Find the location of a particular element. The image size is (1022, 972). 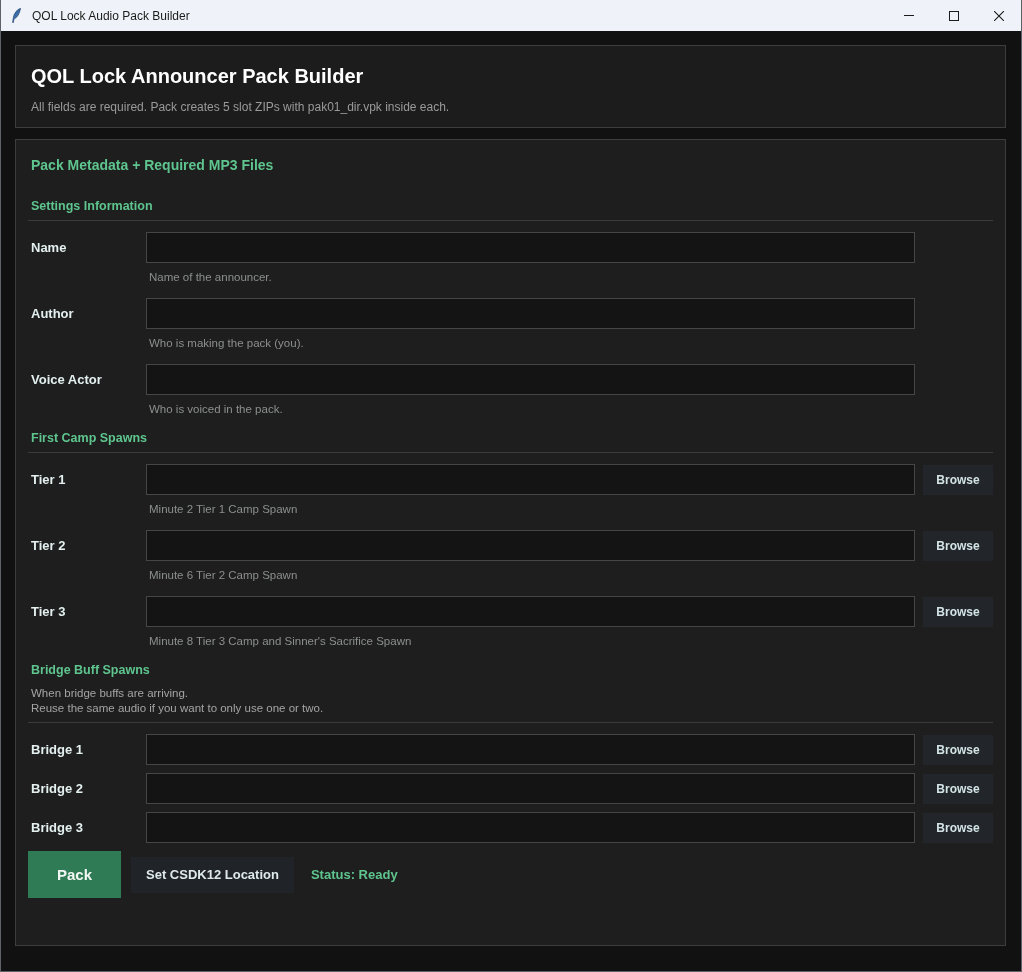

app-subtitle: All fields are required. Pack creates 5 slot ZIPs with pak01_dir.vpk inside each. is located at coordinates (241, 107).